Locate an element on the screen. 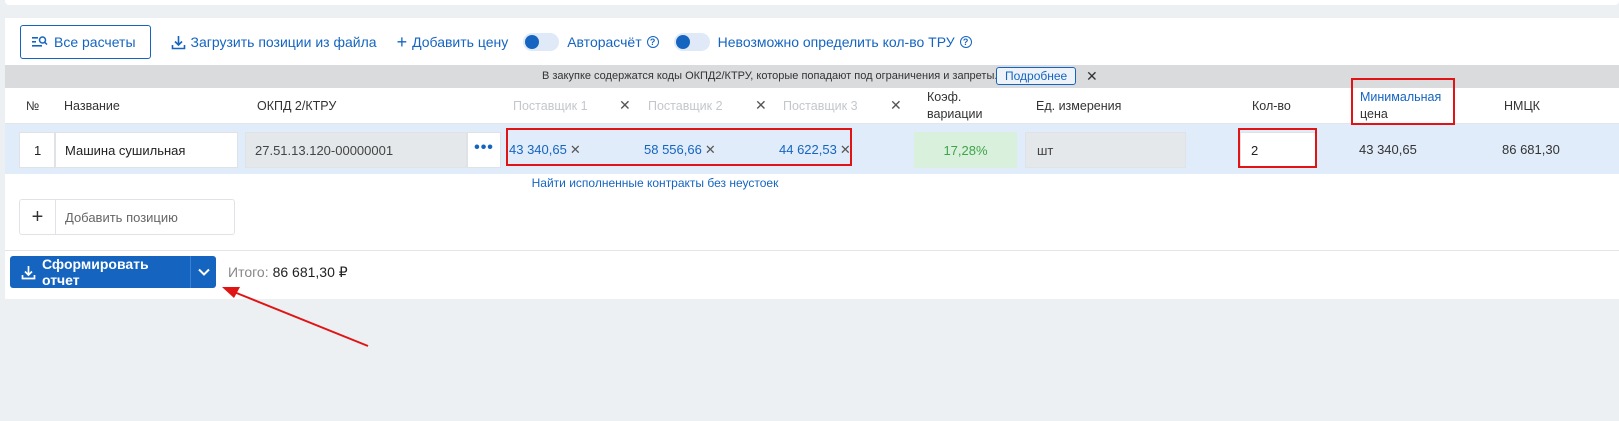  col-supplier-1: Поставщик 1 is located at coordinates (550, 106).